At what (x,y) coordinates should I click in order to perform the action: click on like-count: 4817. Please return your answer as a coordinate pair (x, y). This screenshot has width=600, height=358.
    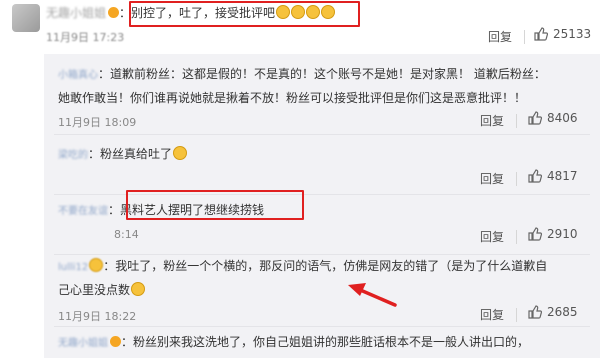
    Looking at the image, I should click on (562, 176).